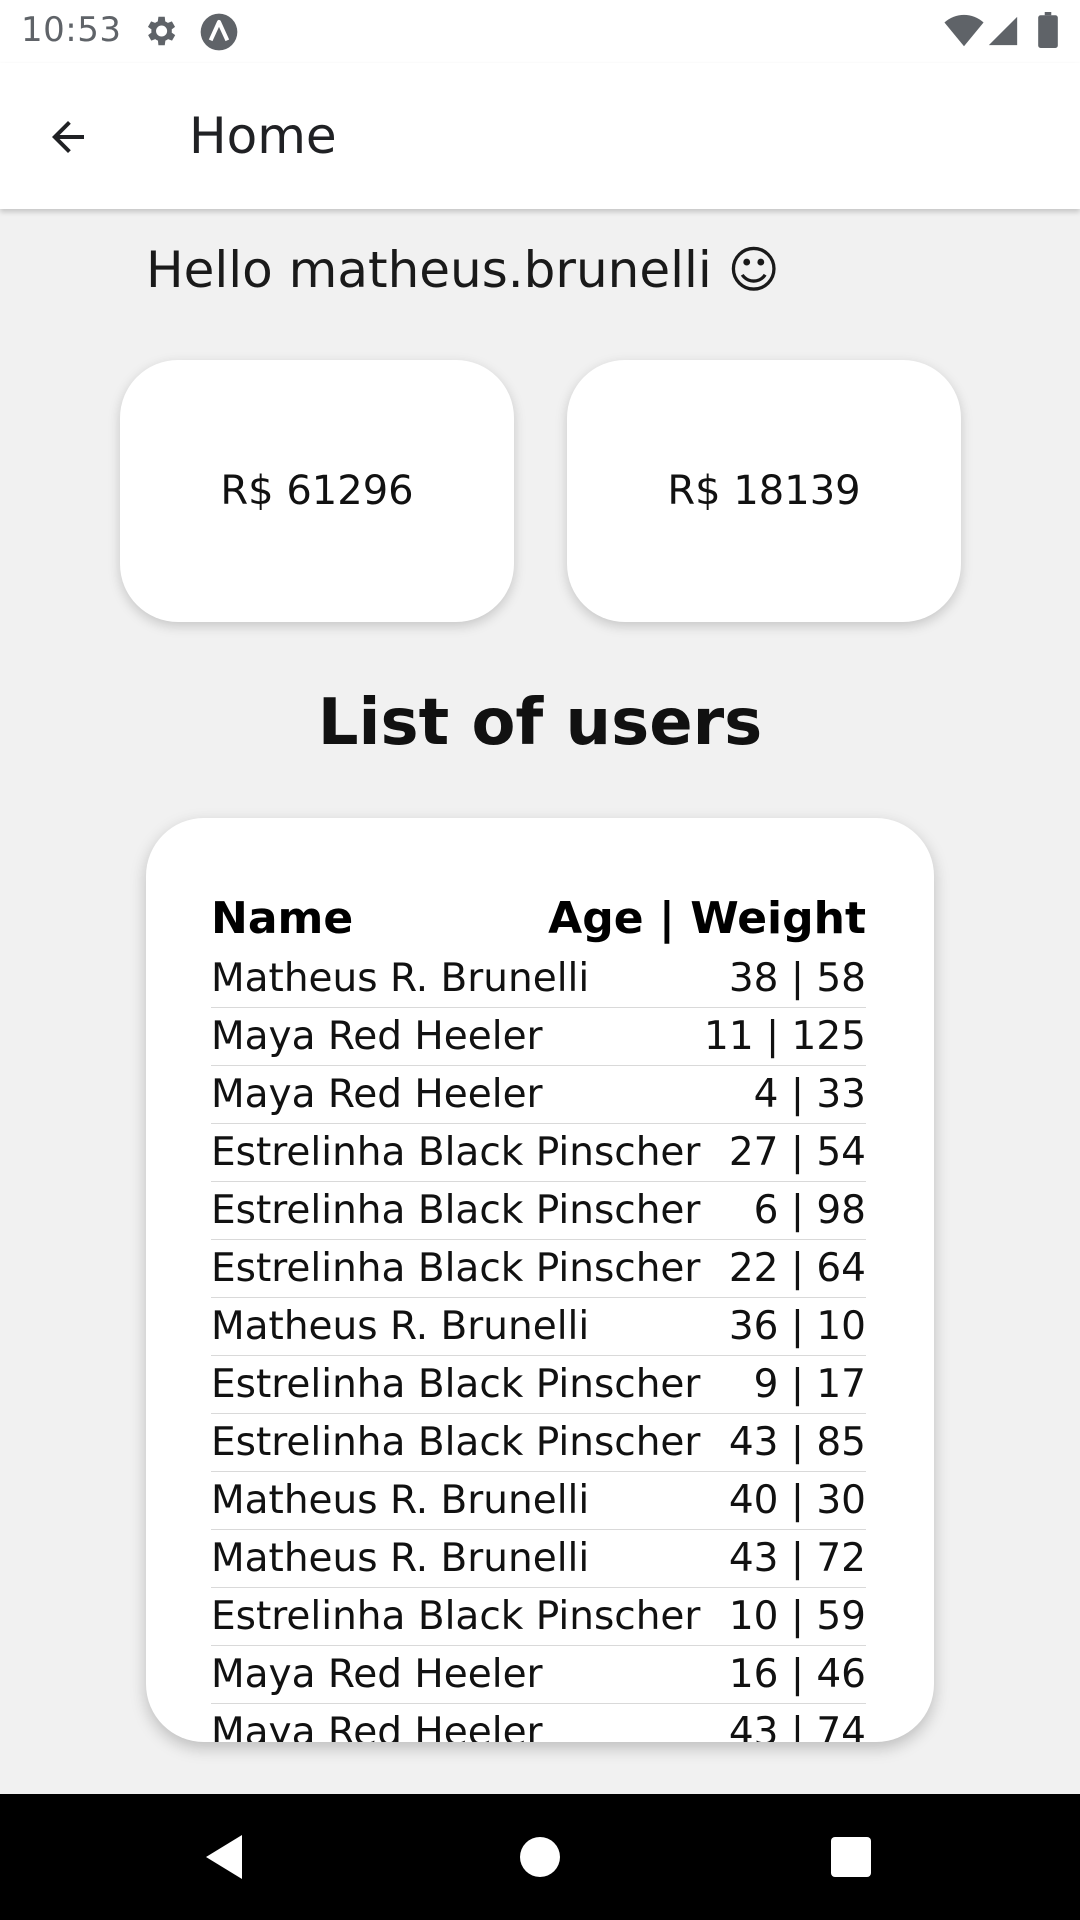 Image resolution: width=1080 pixels, height=1920 pixels. I want to click on table-row: Matheus R. Brunelli 38 | 58, so click(538, 979).